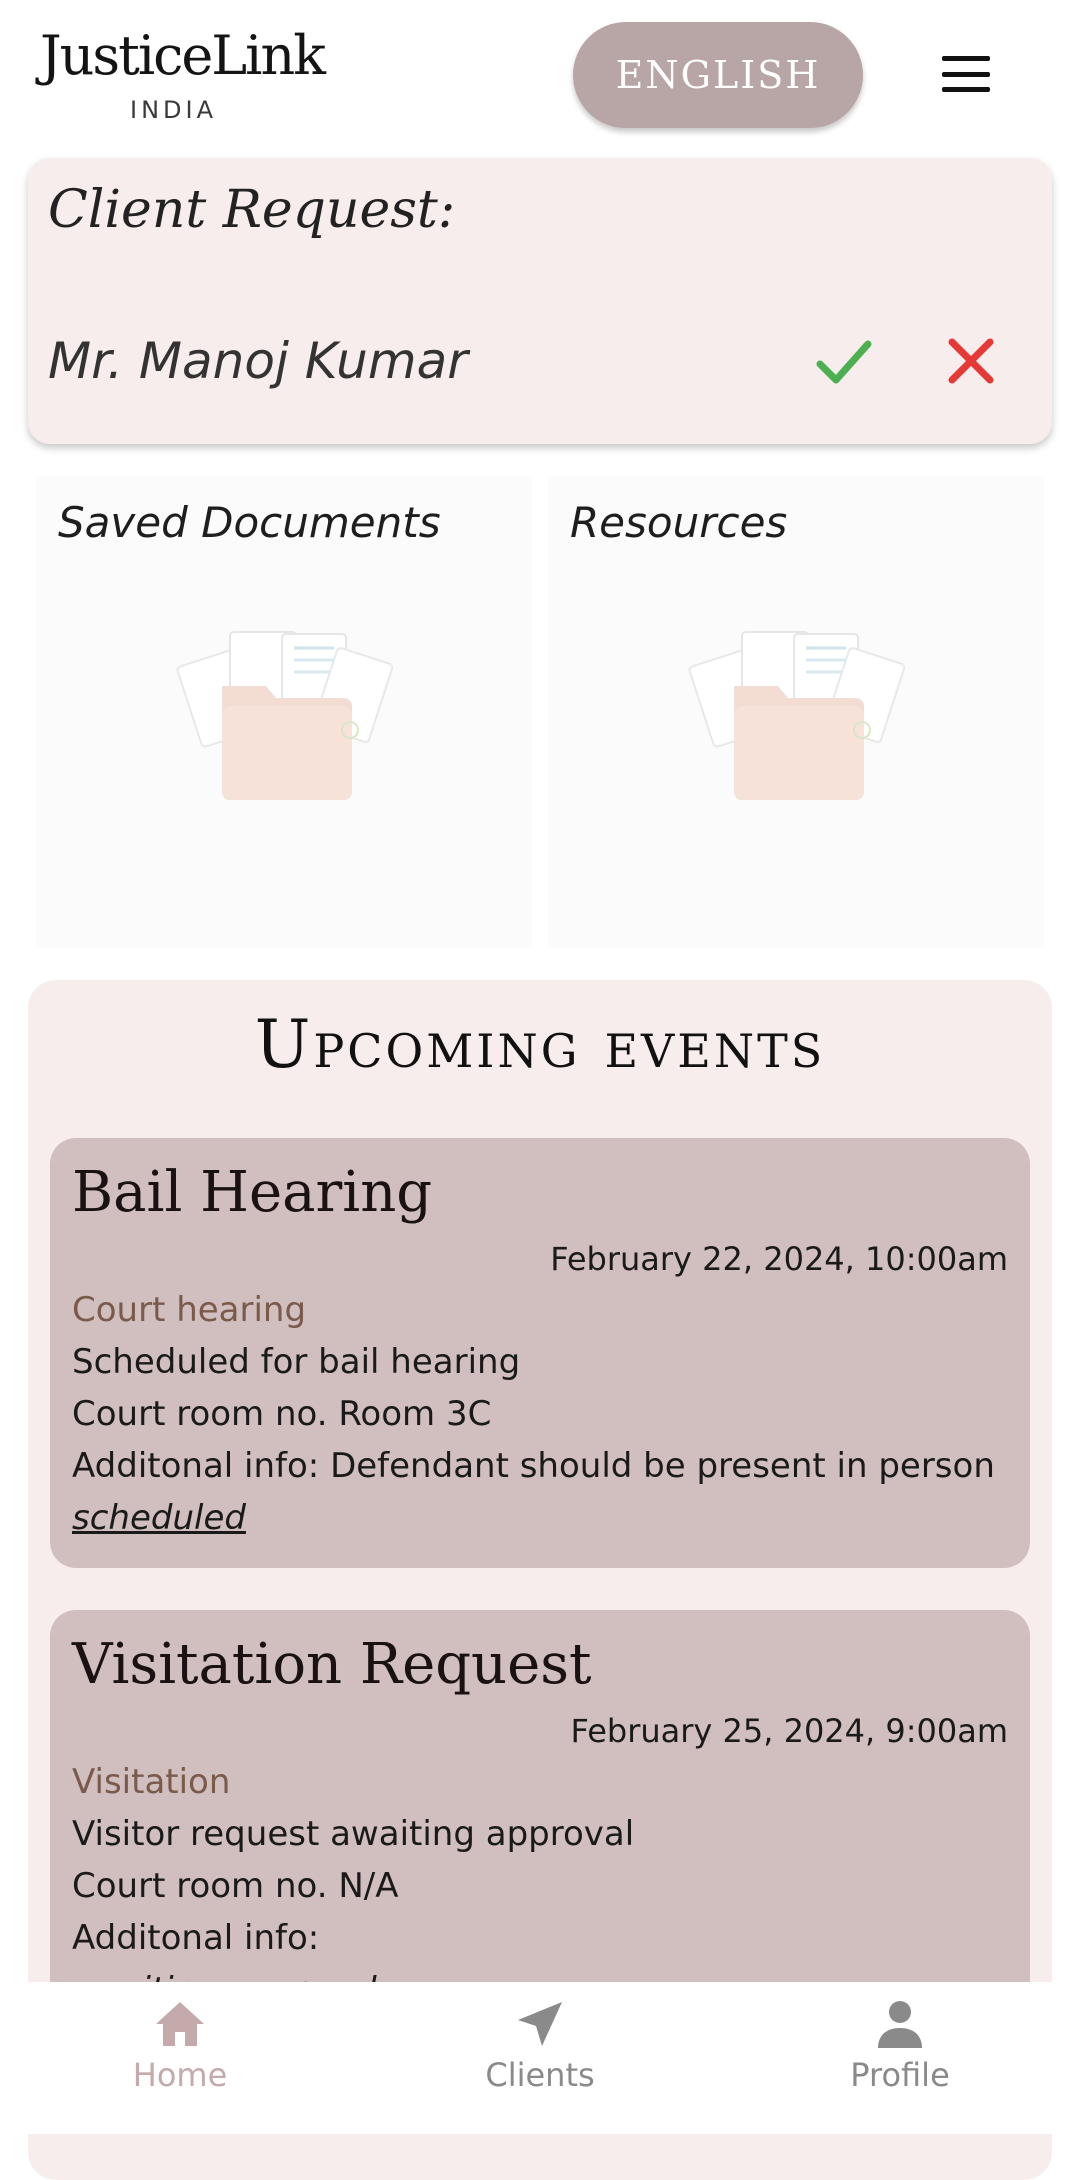  I want to click on language-button: ENGLISH, so click(718, 75).